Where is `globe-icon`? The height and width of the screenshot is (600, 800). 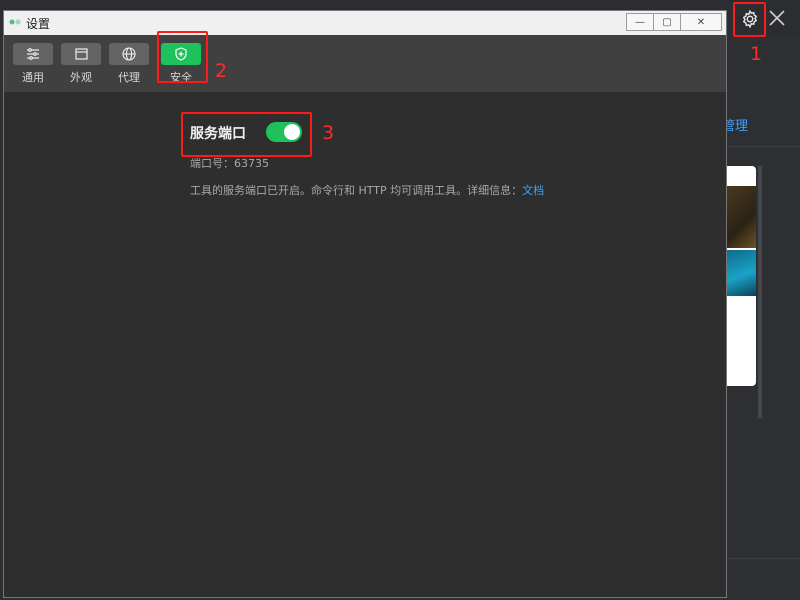 globe-icon is located at coordinates (129, 54).